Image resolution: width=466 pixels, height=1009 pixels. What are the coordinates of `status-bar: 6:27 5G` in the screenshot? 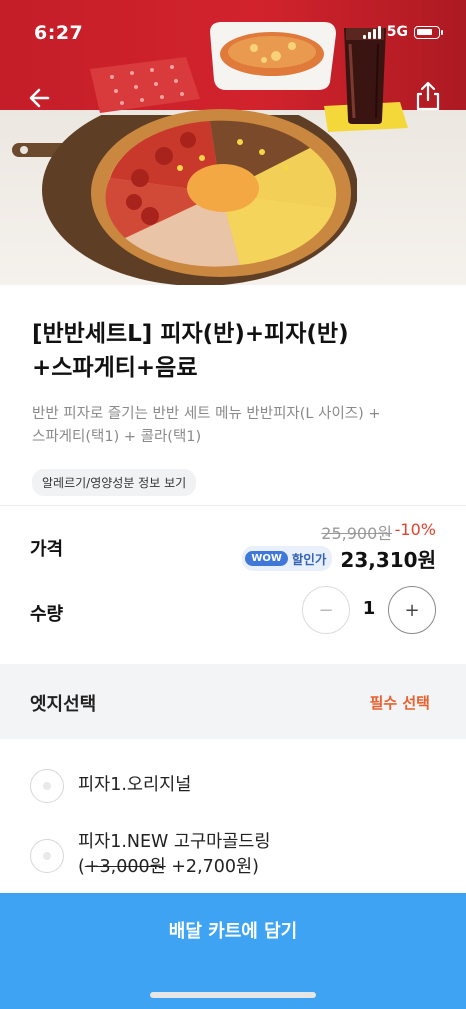 It's located at (233, 32).